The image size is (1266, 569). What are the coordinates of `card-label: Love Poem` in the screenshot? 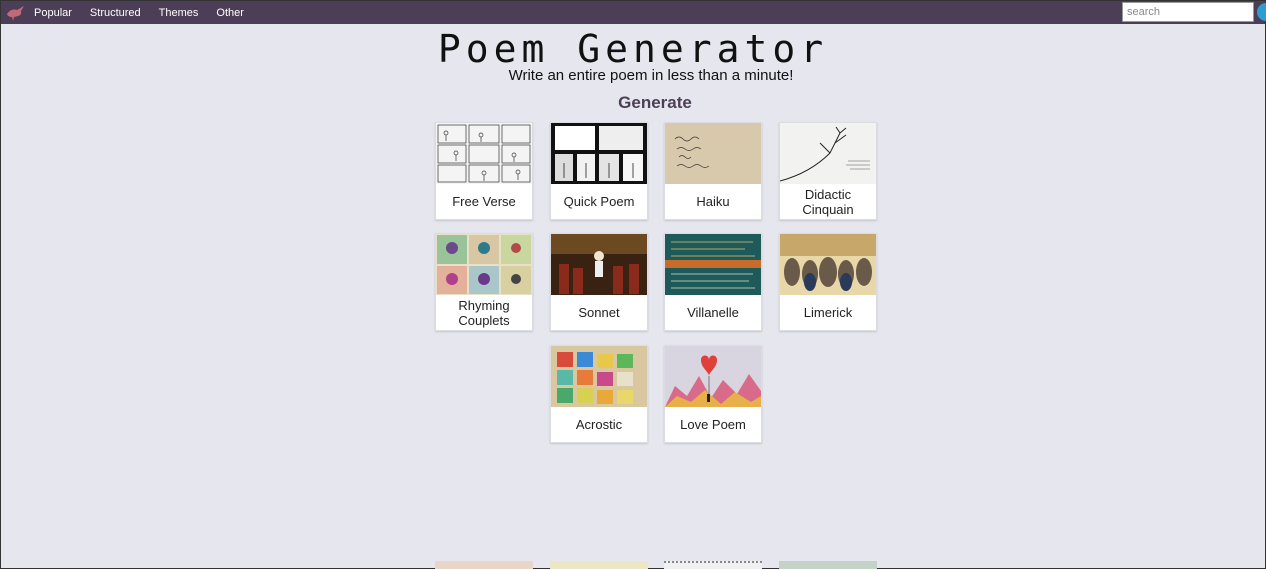 It's located at (713, 424).